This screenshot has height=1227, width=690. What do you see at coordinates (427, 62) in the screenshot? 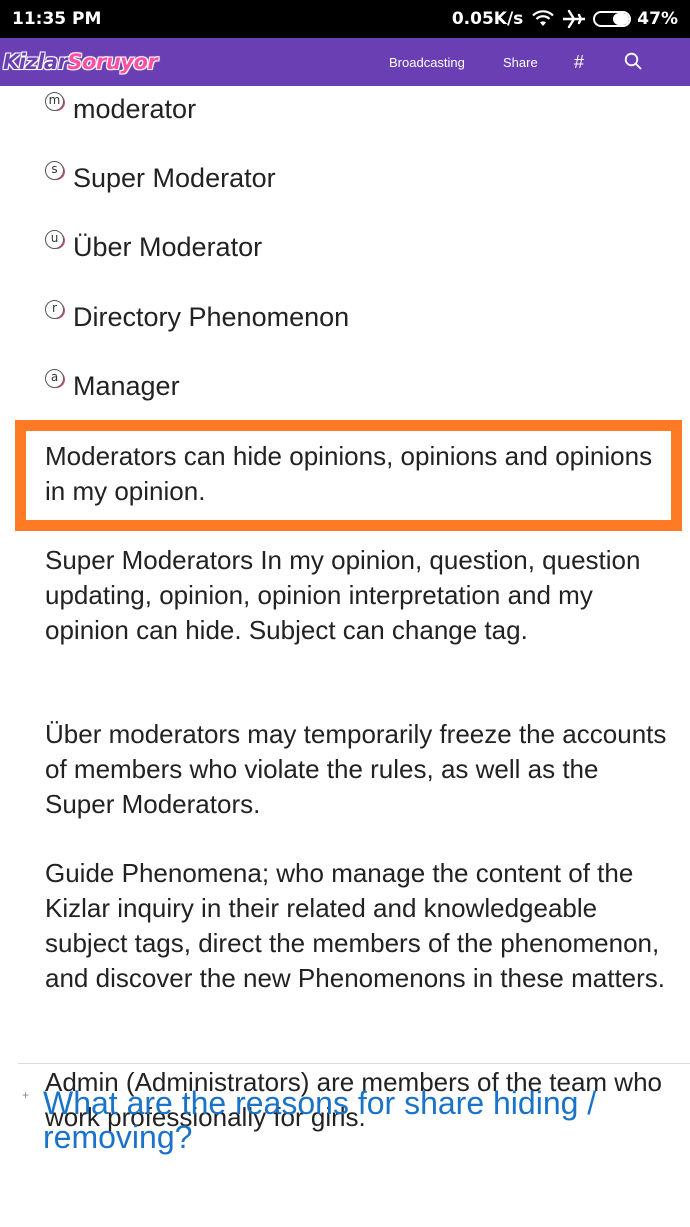
I see `broadcasting-link: Broadcasting` at bounding box center [427, 62].